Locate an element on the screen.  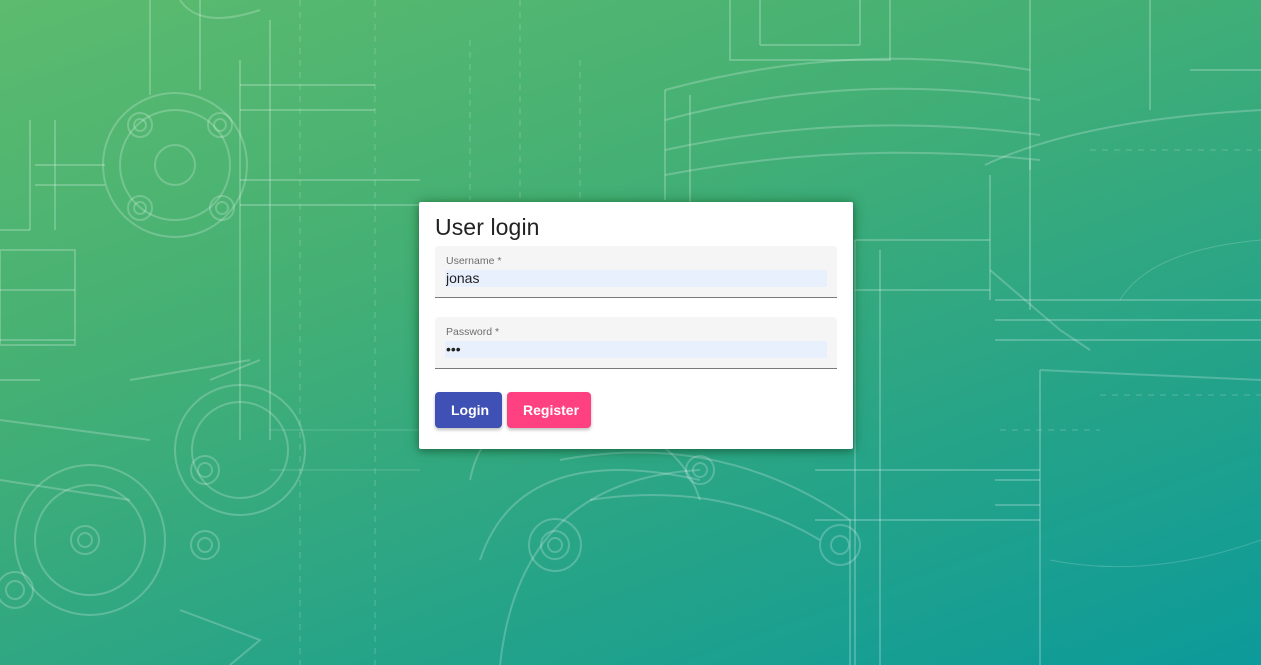
register-button: Register is located at coordinates (549, 410).